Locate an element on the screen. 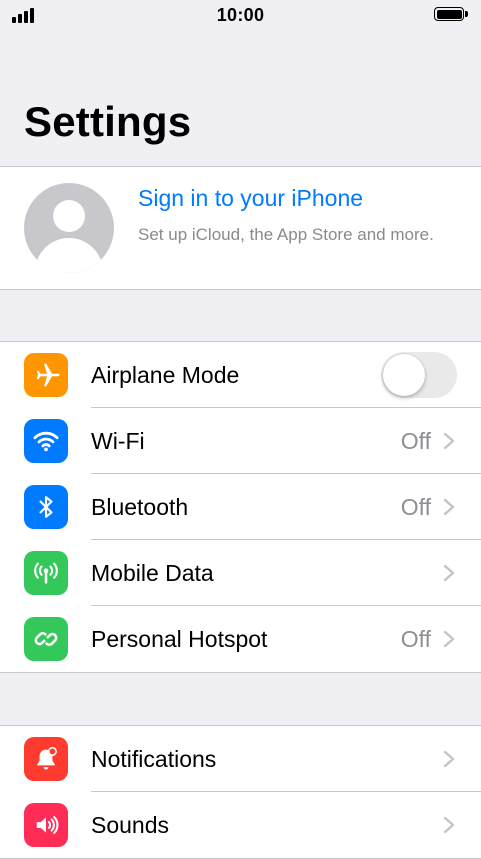  sign-in-subtitle: Set up iCloud, the App Store and more. is located at coordinates (286, 234).